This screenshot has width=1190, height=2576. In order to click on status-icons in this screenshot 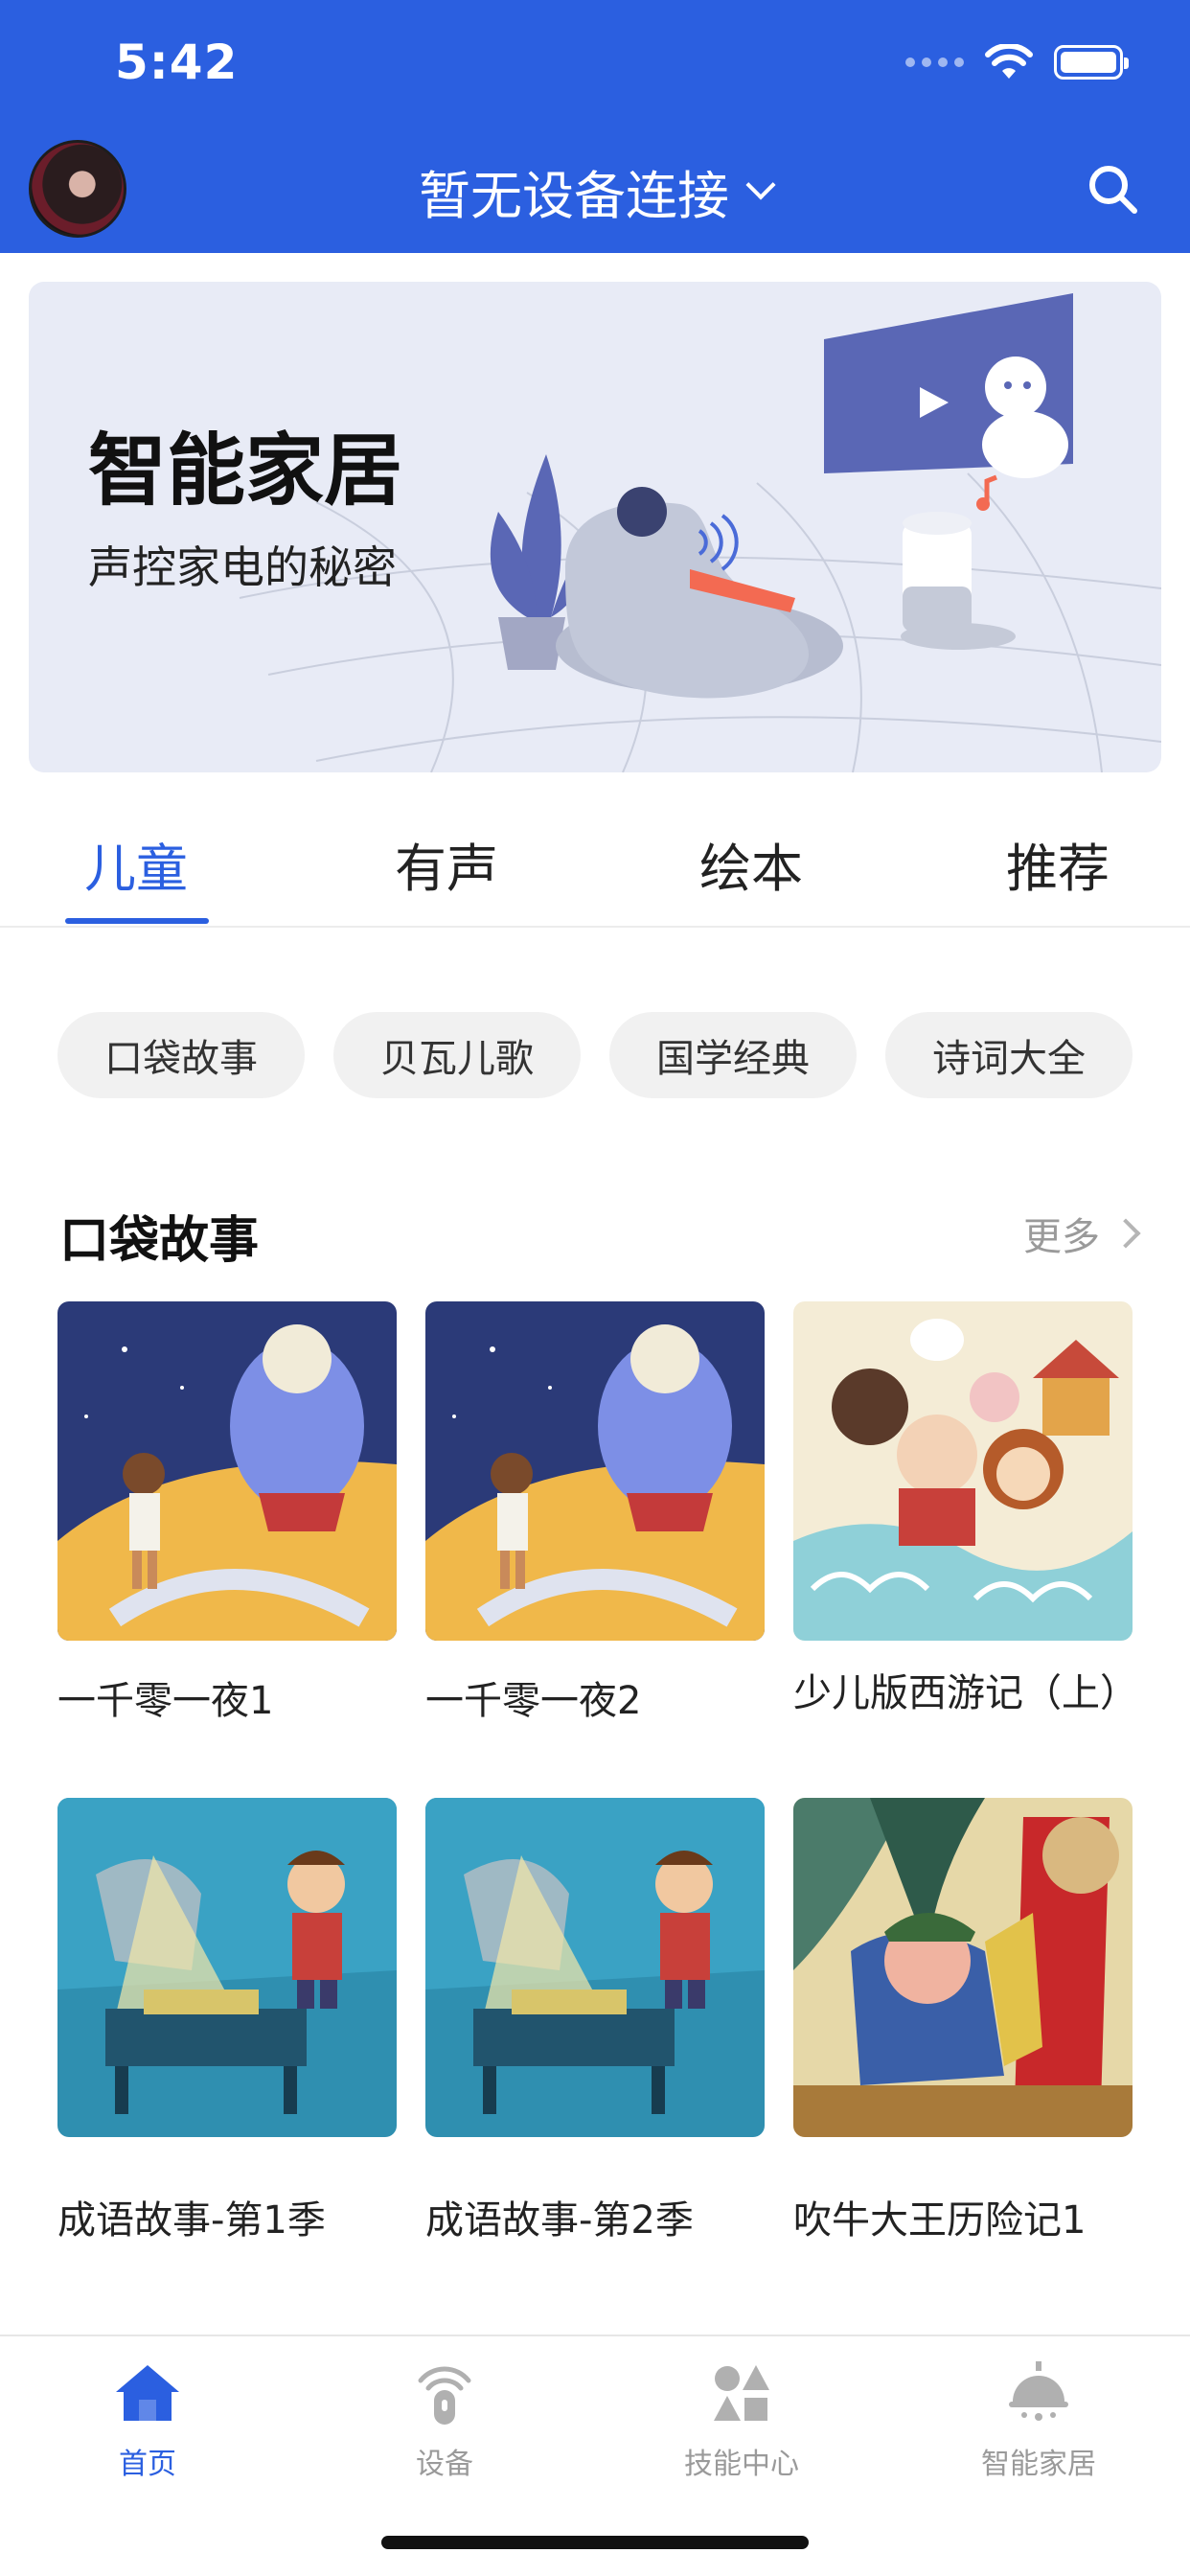, I will do `click(1017, 62)`.